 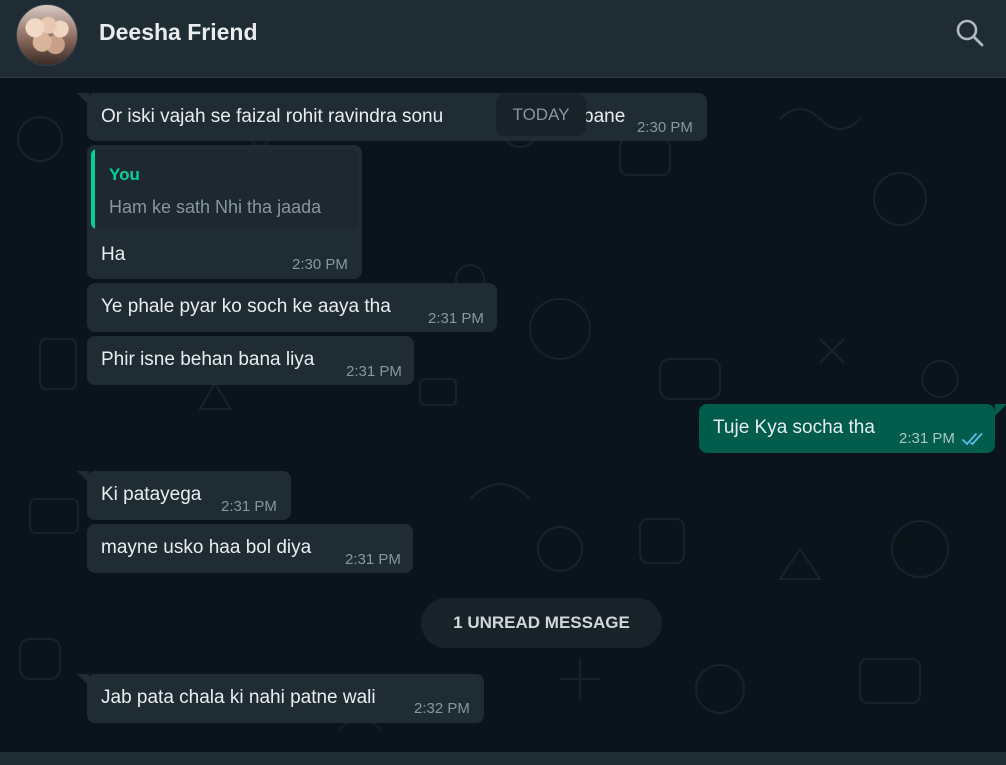 I want to click on outgoing-message: Tuje Kya socha tha 2:31 PM, so click(x=847, y=428).